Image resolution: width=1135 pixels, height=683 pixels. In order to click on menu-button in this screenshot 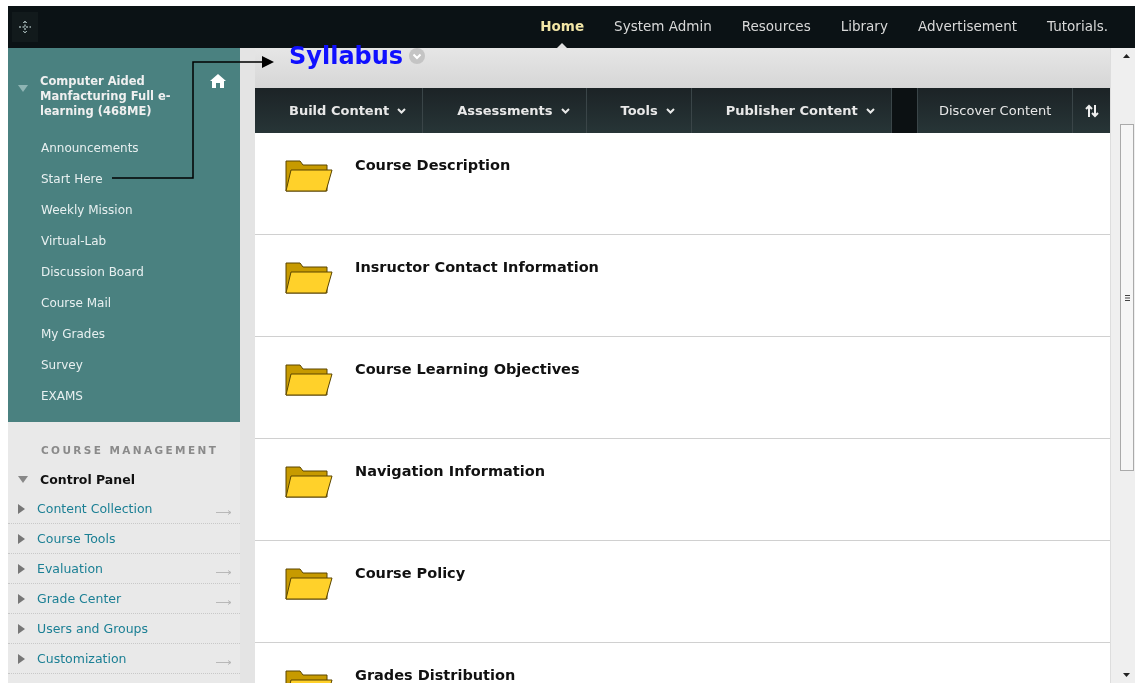, I will do `click(25, 27)`.